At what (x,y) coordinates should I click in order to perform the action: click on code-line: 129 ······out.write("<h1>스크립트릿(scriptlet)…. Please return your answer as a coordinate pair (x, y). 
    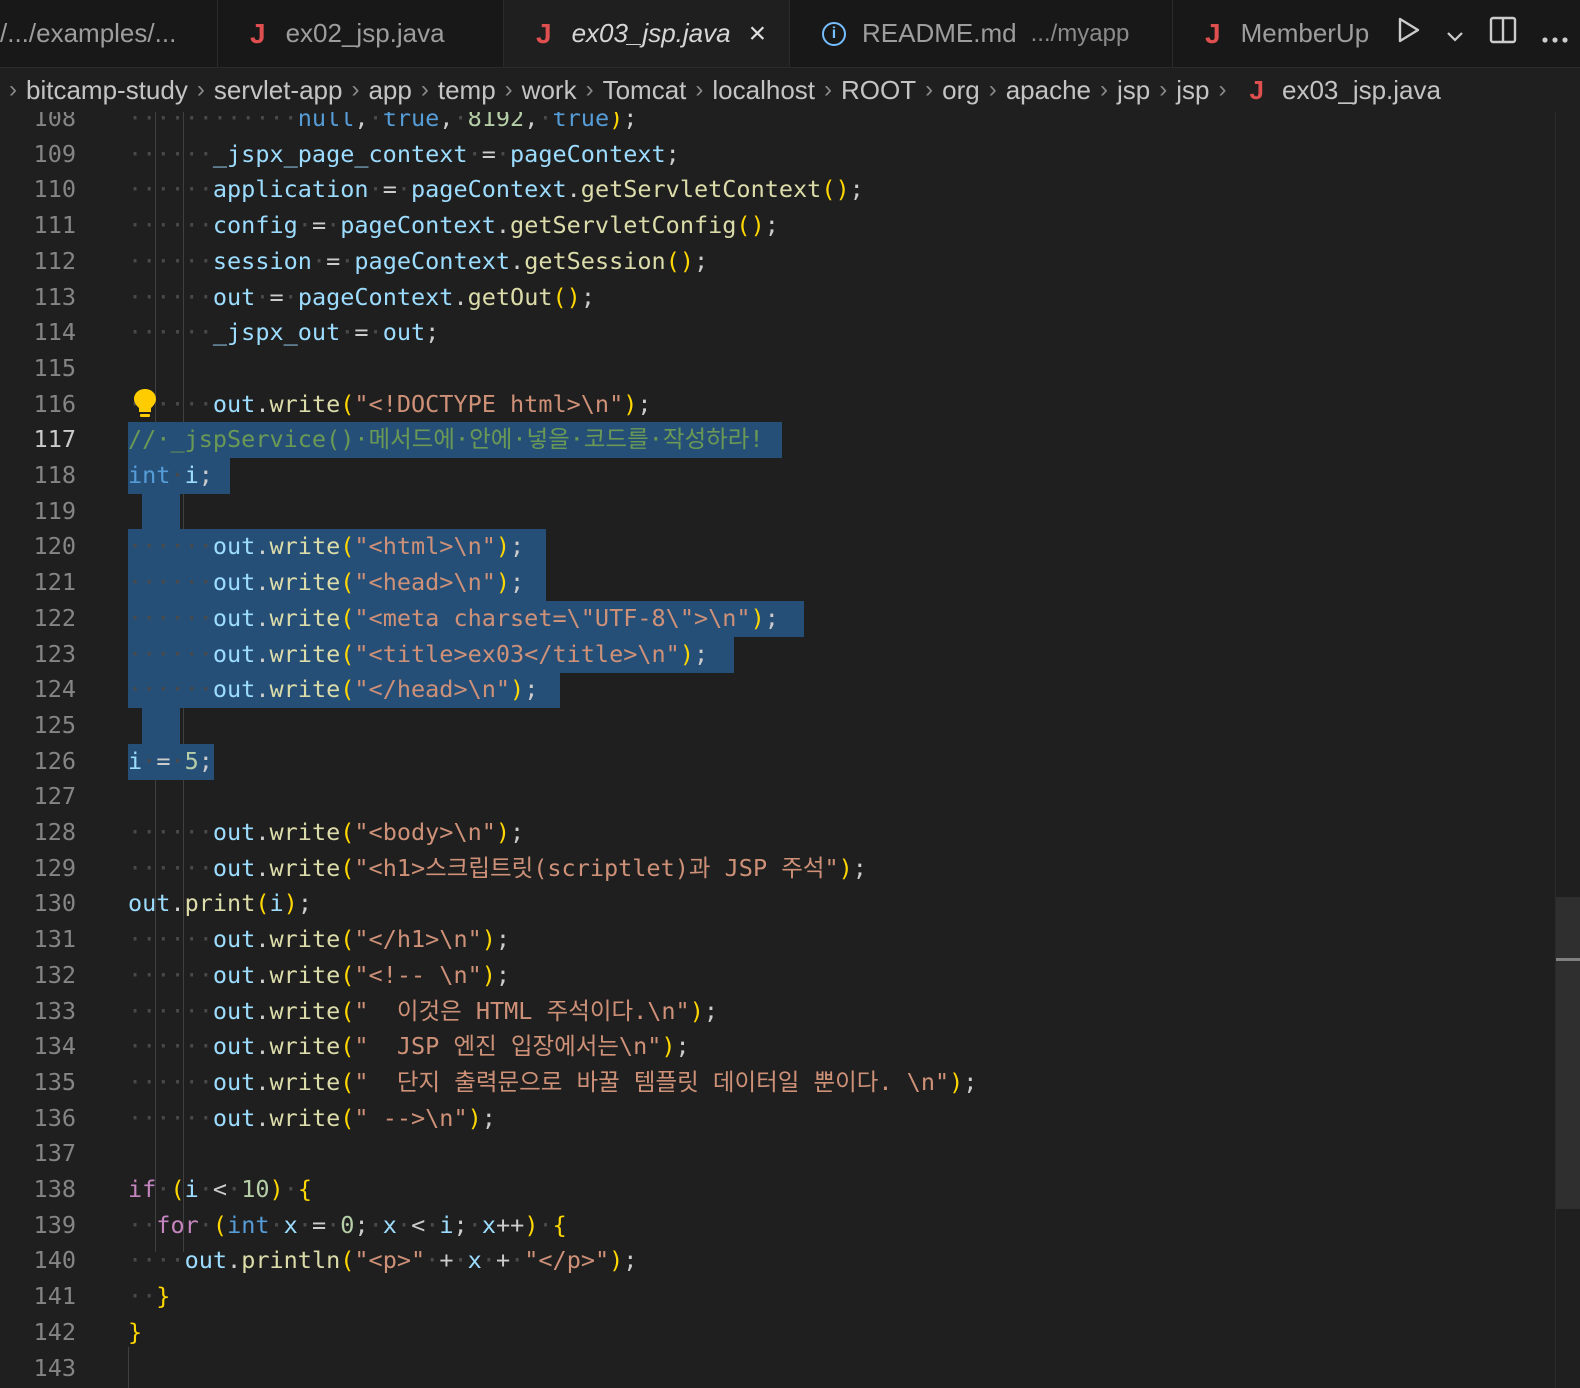
    Looking at the image, I should click on (778, 868).